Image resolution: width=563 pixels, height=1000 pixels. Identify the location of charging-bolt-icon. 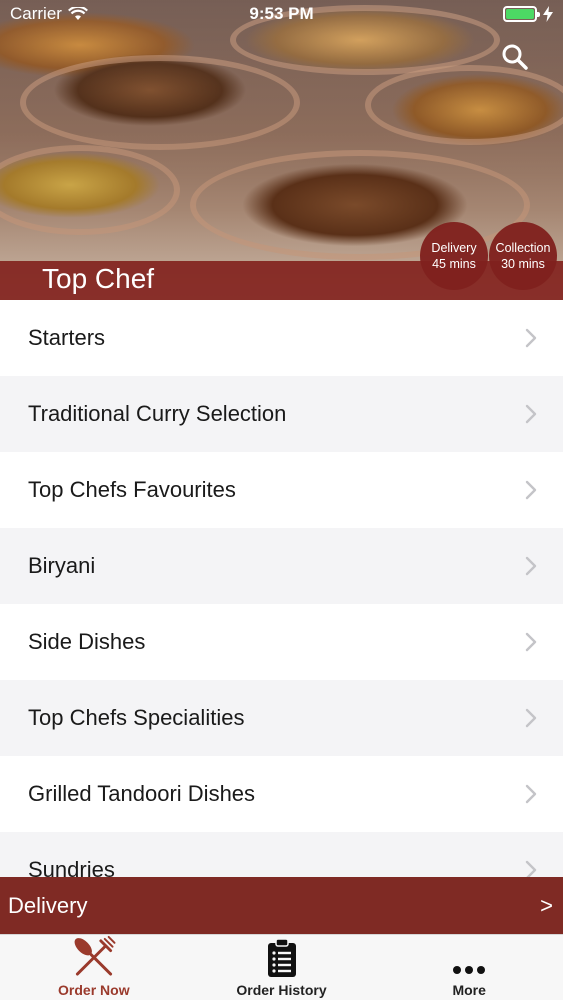
(548, 14).